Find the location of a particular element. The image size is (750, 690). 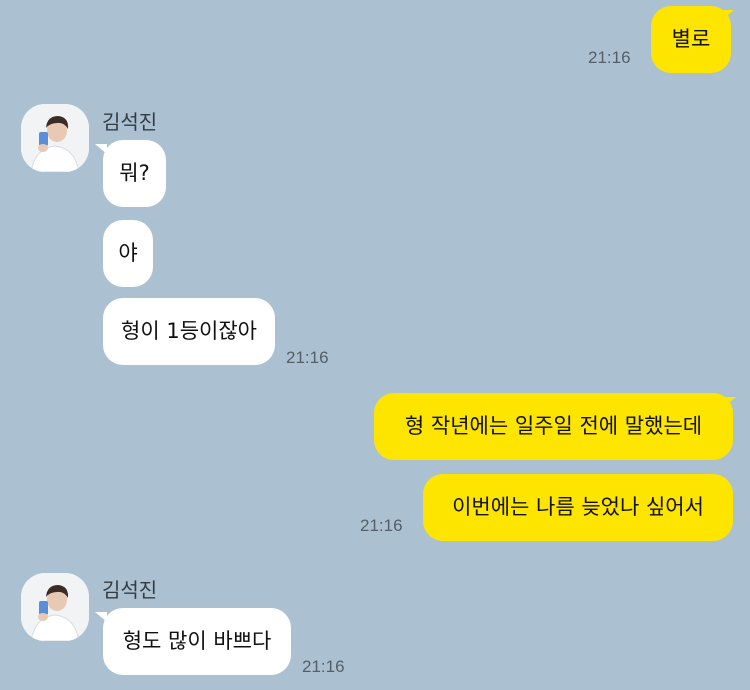

message-bubble-outgoing: 이번에는 나름 늦었나 싶어서 is located at coordinates (578, 507).